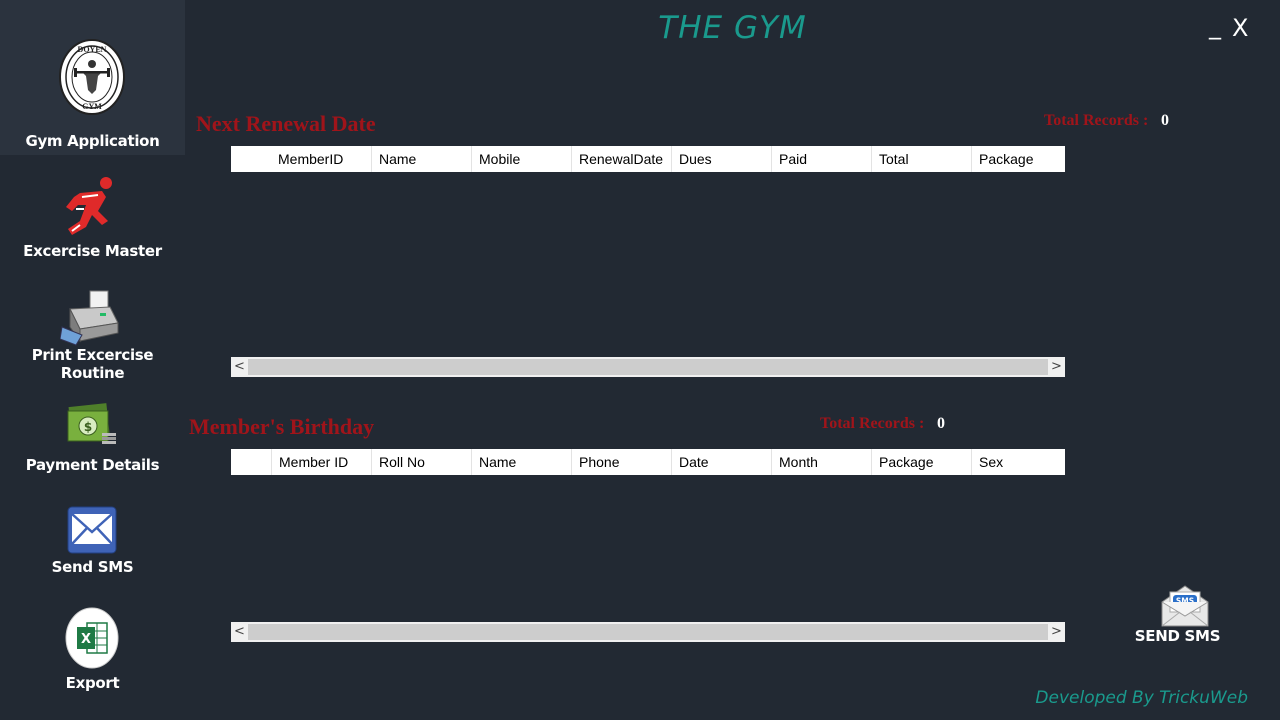 This screenshot has height=720, width=1280. What do you see at coordinates (921, 159) in the screenshot?
I see `column-header-total: Total` at bounding box center [921, 159].